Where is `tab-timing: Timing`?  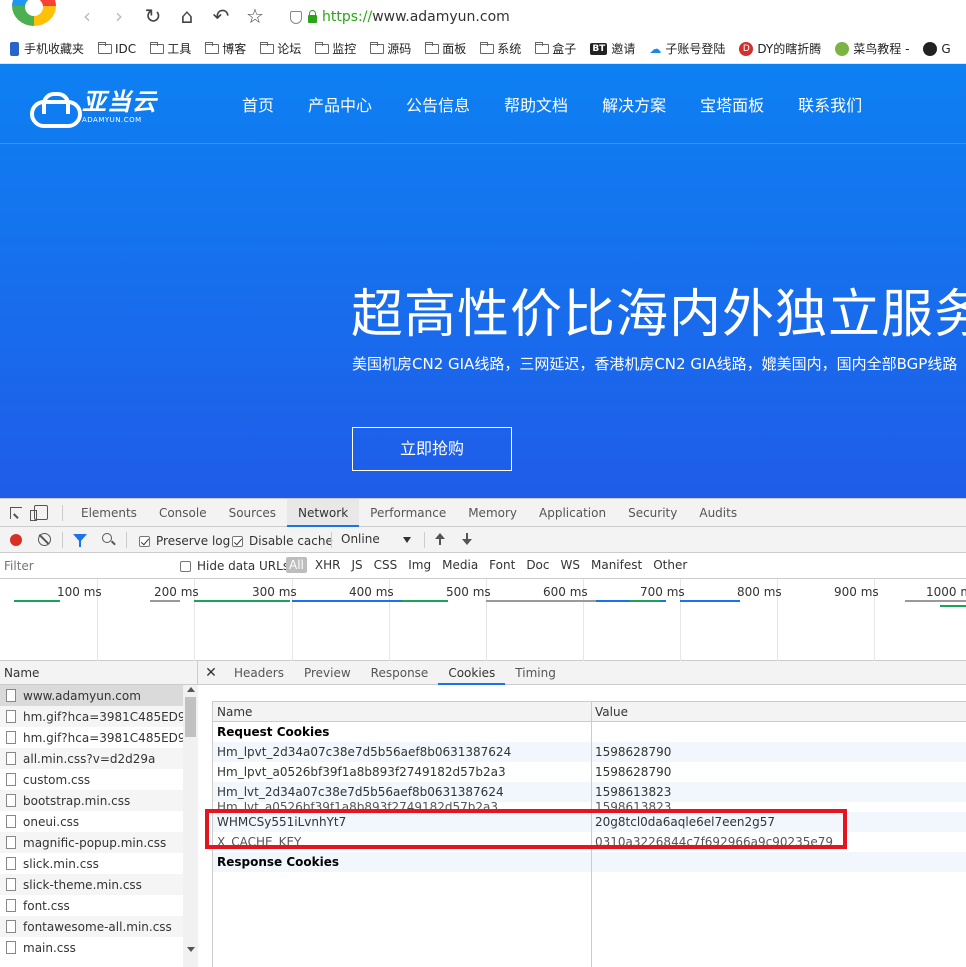 tab-timing: Timing is located at coordinates (535, 673).